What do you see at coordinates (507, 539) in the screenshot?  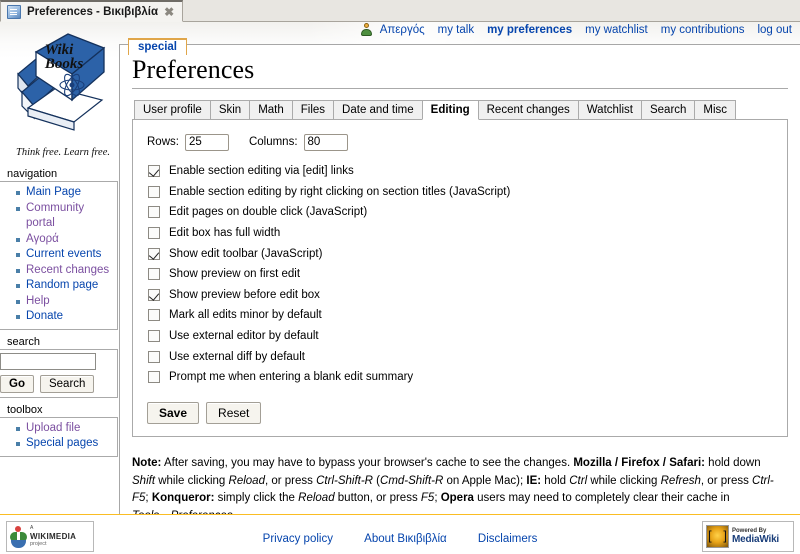 I see `footer-link-disclaimers: Disclaimers` at bounding box center [507, 539].